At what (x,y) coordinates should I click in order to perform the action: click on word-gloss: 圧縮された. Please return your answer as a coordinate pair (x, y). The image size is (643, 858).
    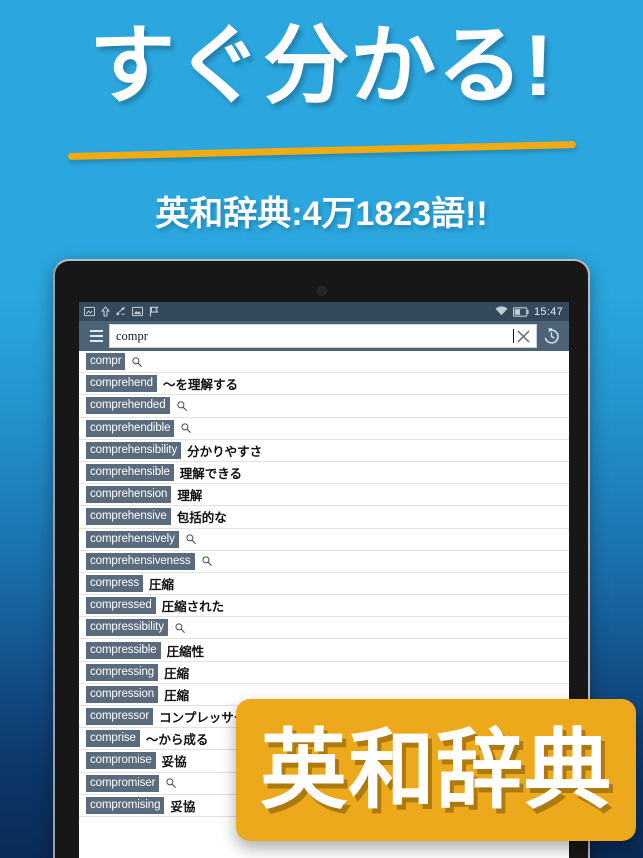
    Looking at the image, I should click on (193, 607).